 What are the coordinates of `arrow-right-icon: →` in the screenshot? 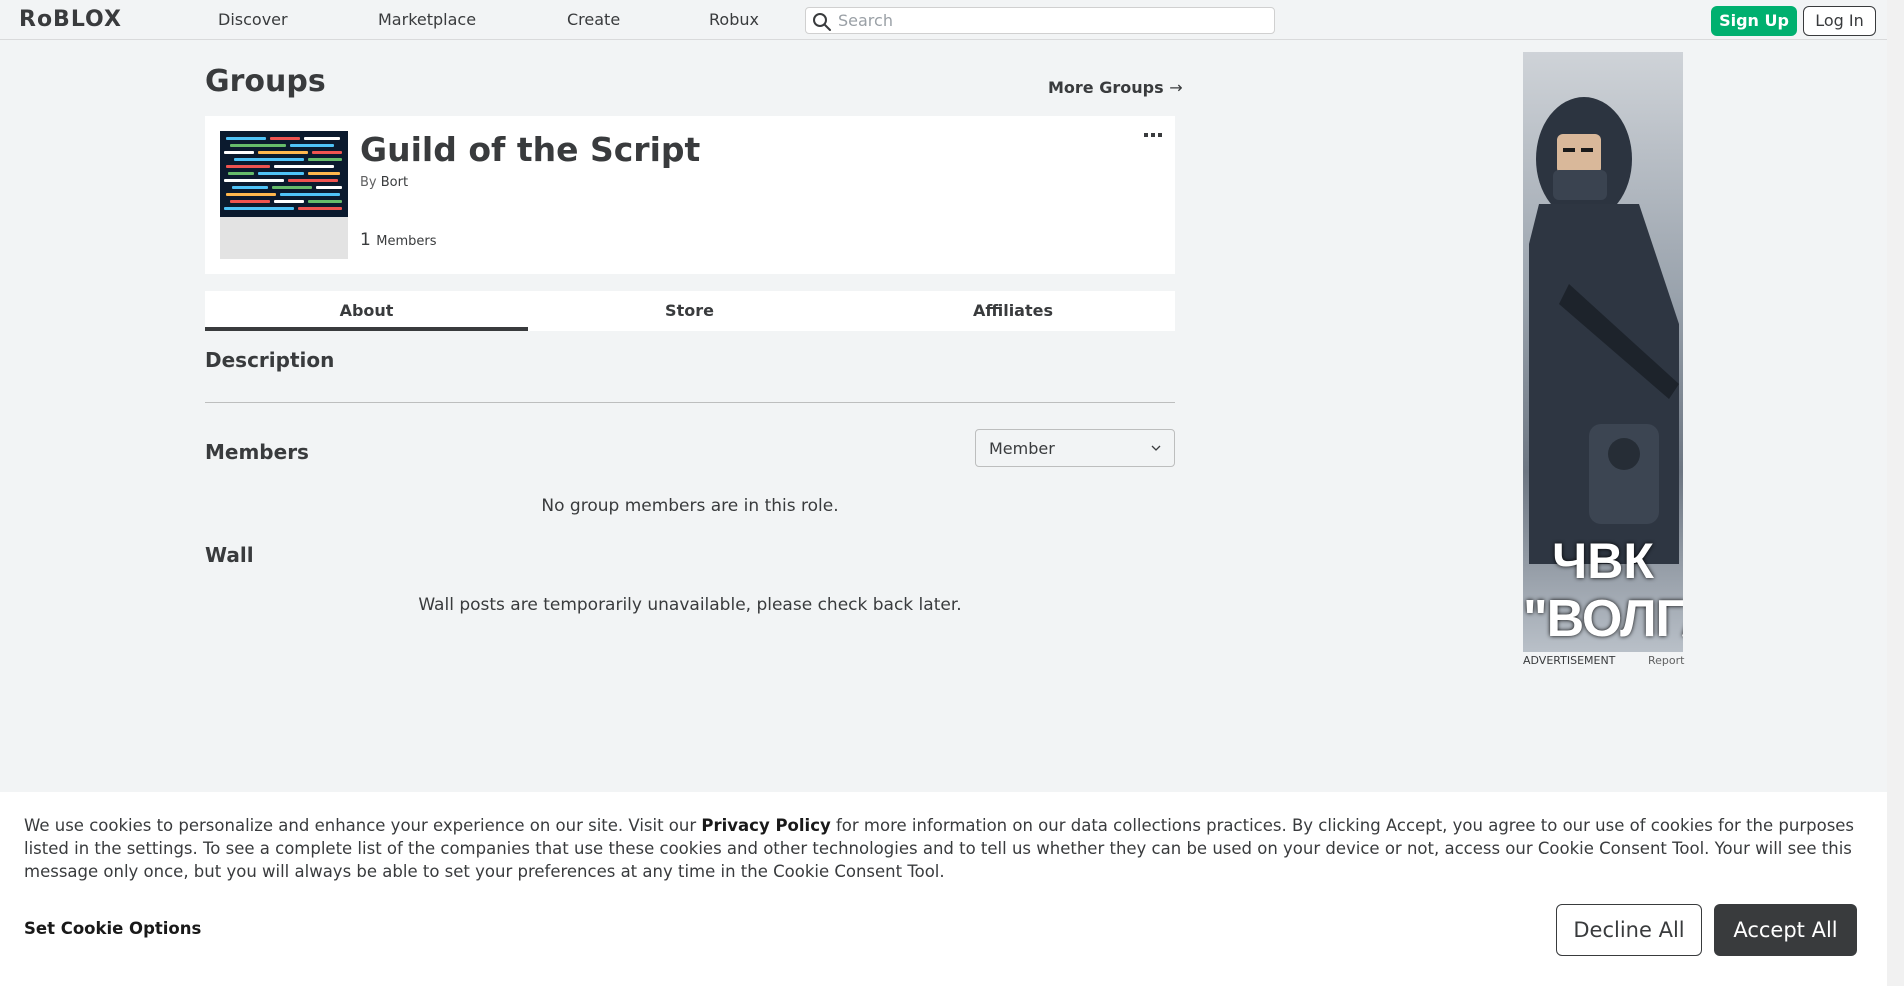 It's located at (1176, 87).